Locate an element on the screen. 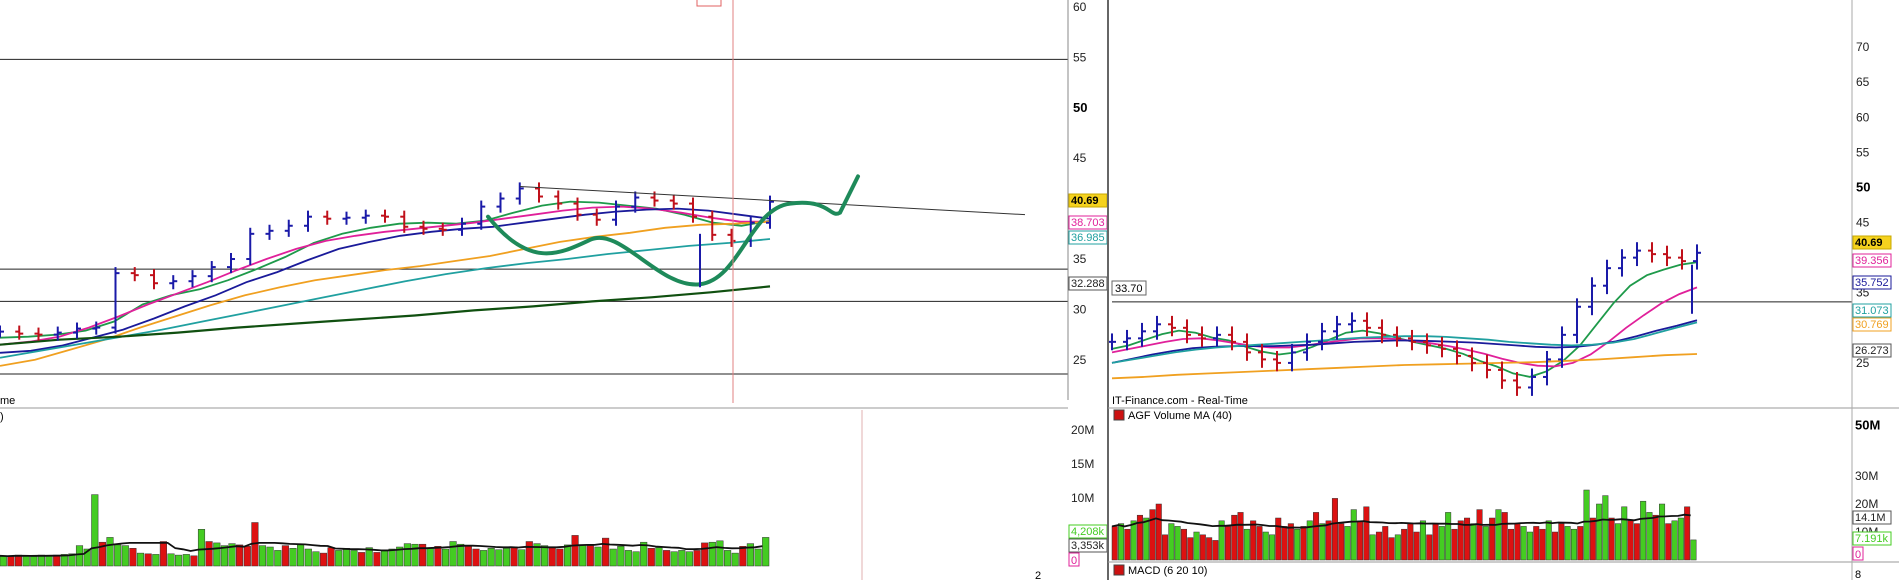 The height and width of the screenshot is (580, 1899). left-volume-tick-label: 15M is located at coordinates (1082, 464).